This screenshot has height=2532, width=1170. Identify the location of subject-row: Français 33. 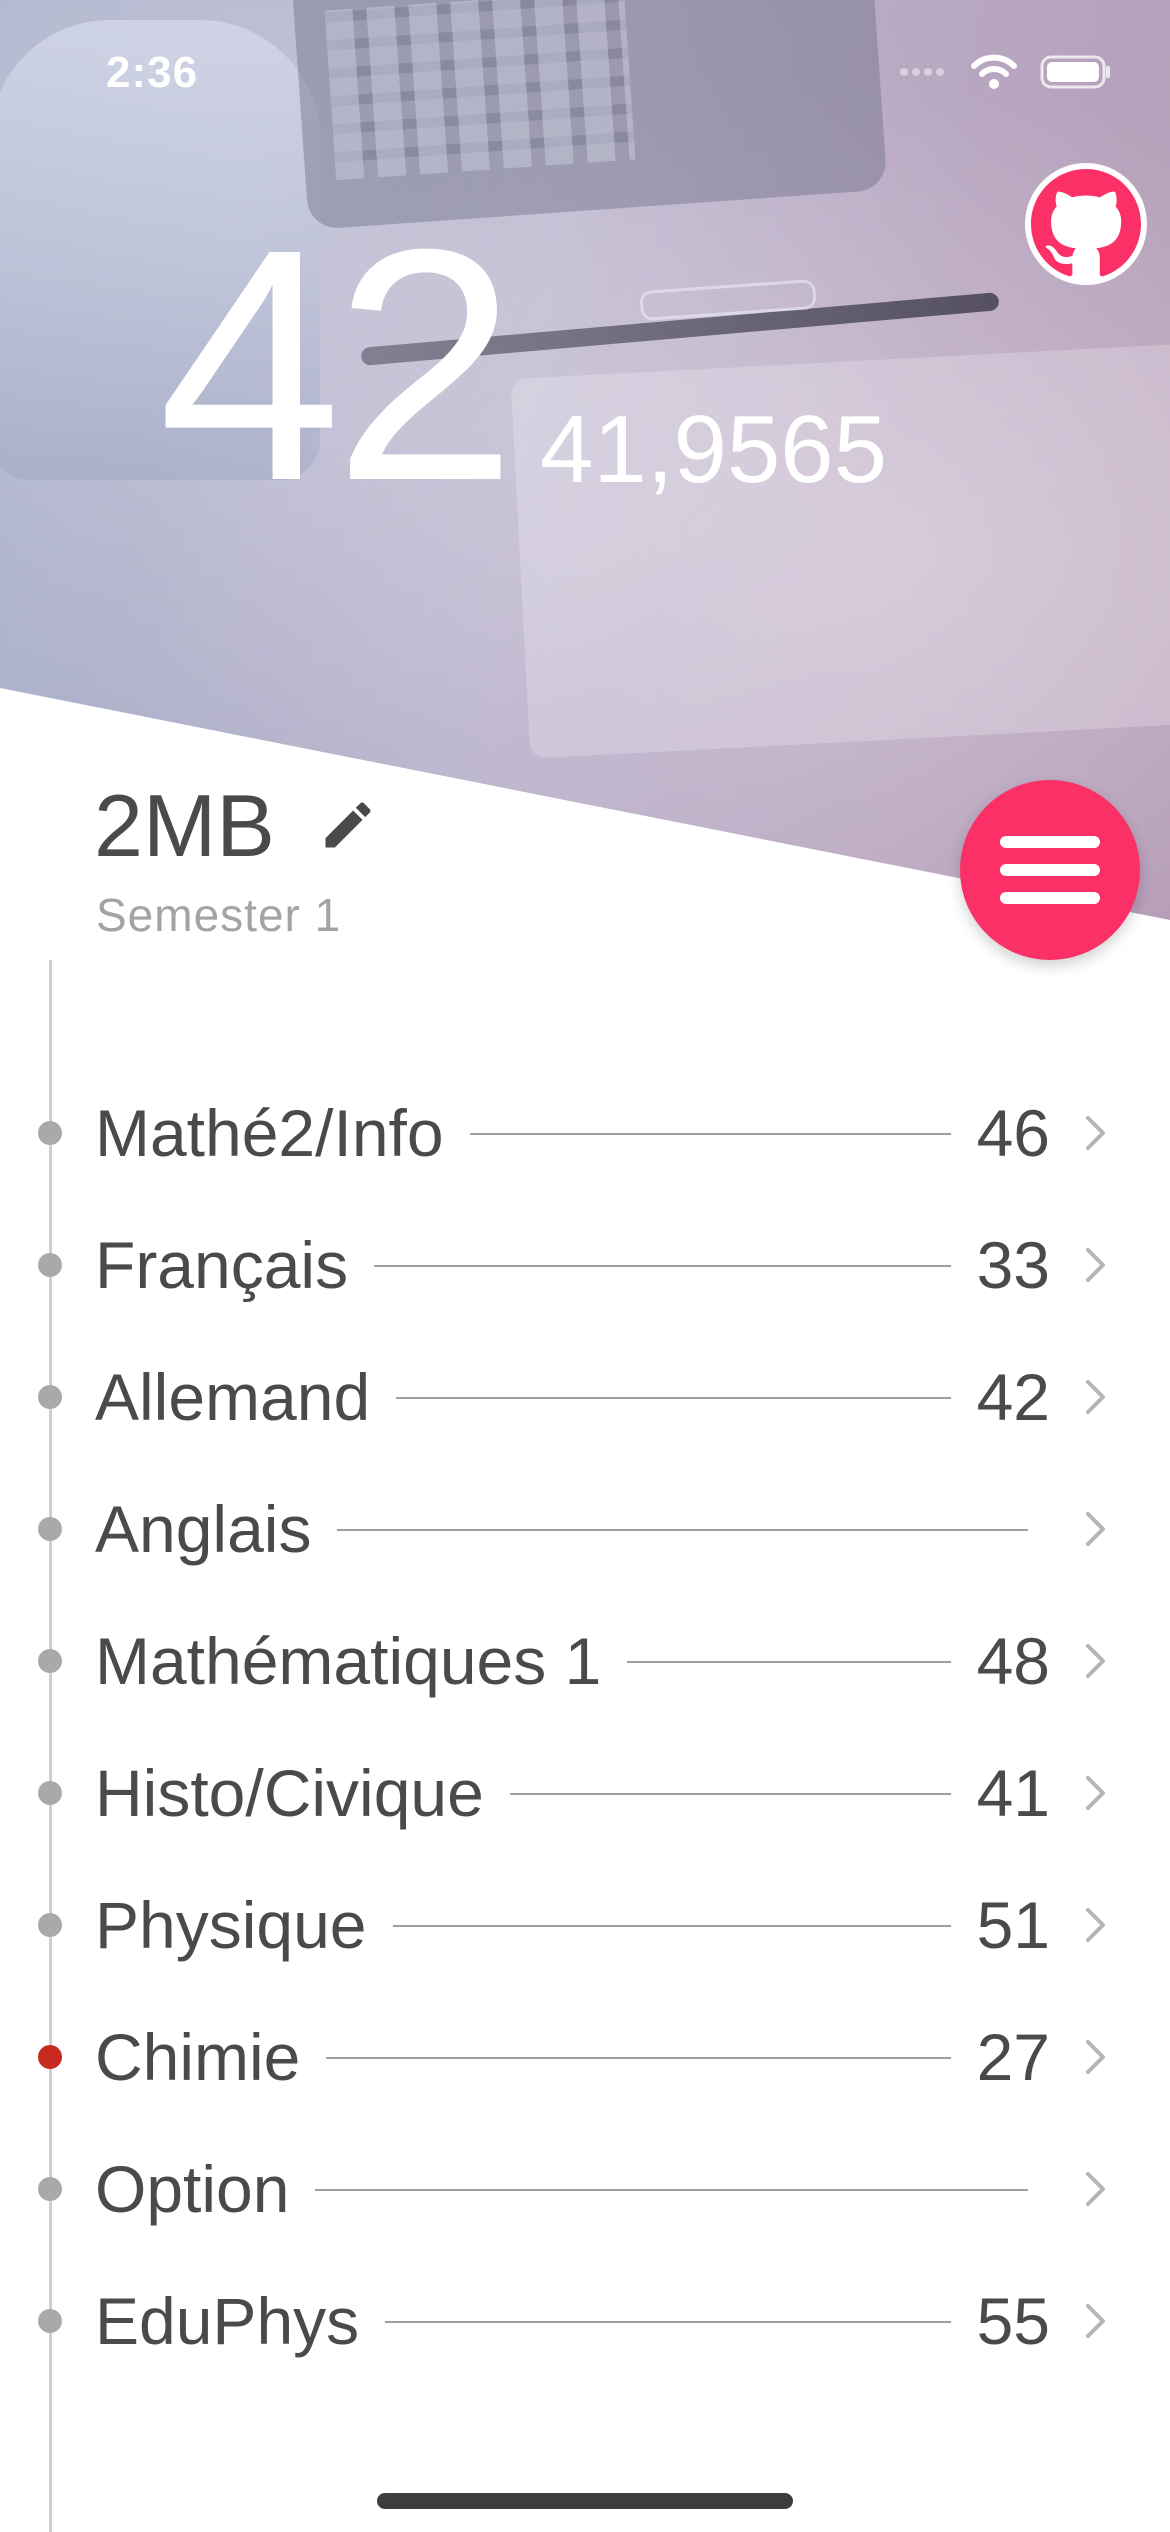
(585, 1263).